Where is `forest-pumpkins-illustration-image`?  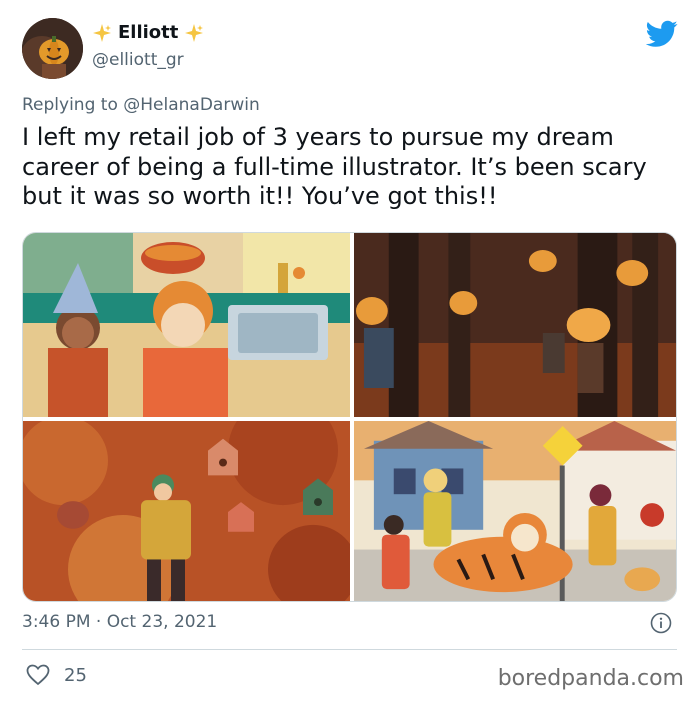
forest-pumpkins-illustration-image is located at coordinates (515, 325).